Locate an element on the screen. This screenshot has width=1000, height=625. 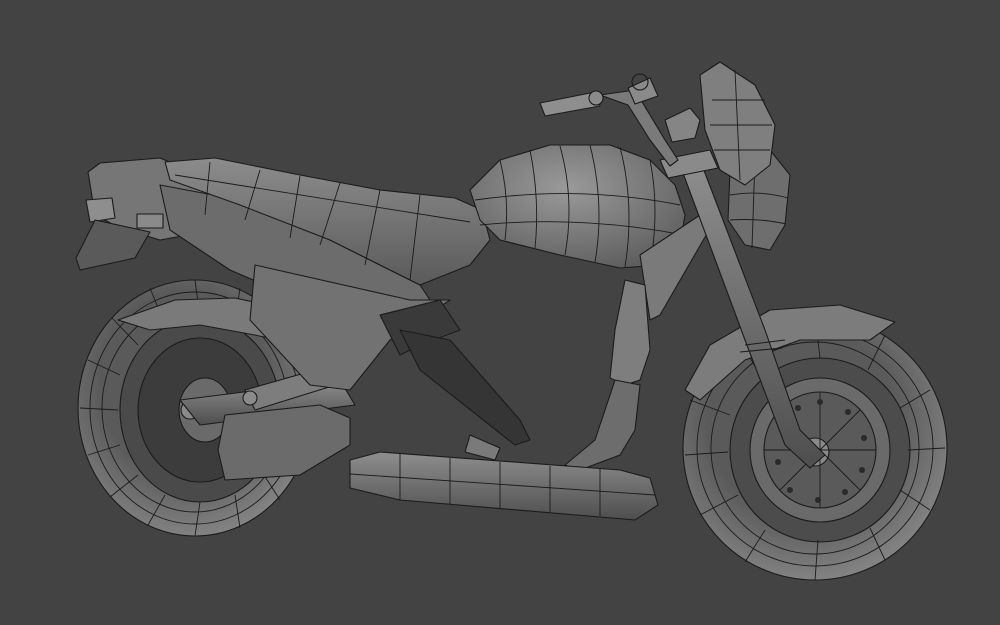
footpeg-bracket is located at coordinates (482, 447).